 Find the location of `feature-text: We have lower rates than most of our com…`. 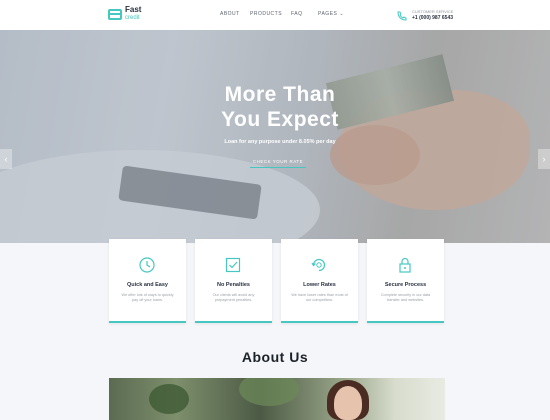

feature-text: We have lower rates than most of our com… is located at coordinates (319, 297).